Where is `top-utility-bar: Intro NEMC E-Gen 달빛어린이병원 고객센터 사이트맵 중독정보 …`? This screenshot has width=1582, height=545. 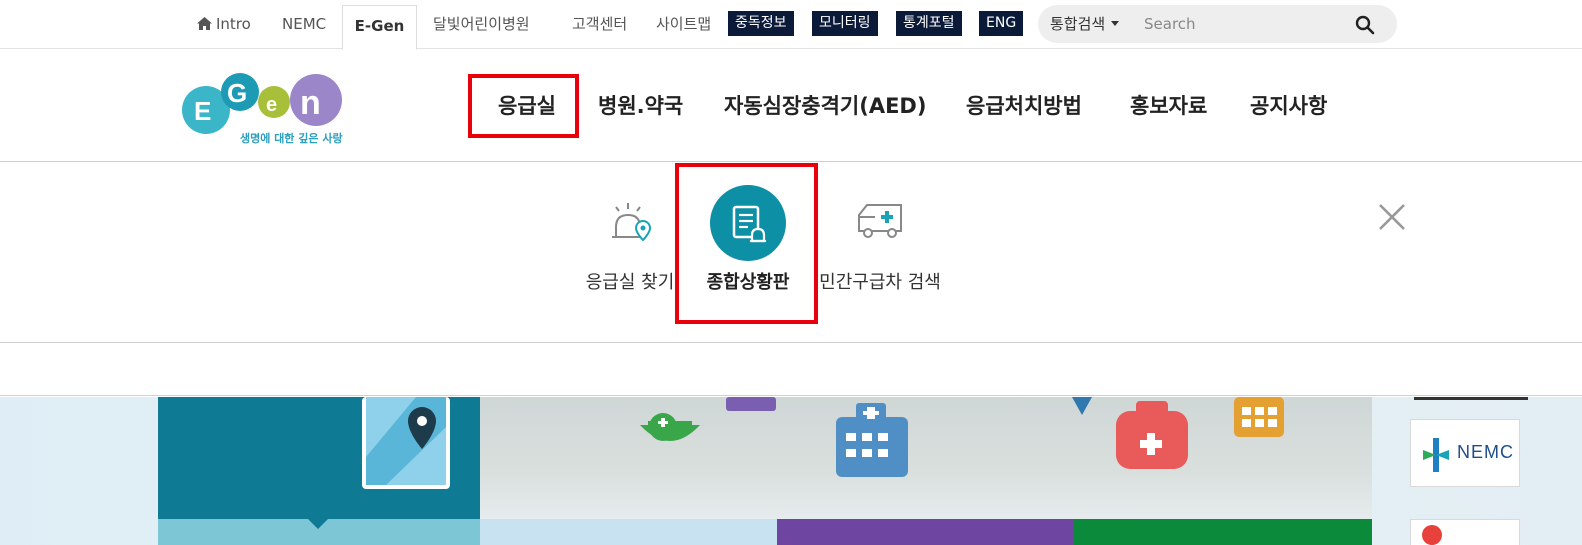
top-utility-bar: Intro NEMC E-Gen 달빛어린이병원 고객센터 사이트맵 중독정보 … is located at coordinates (791, 25).